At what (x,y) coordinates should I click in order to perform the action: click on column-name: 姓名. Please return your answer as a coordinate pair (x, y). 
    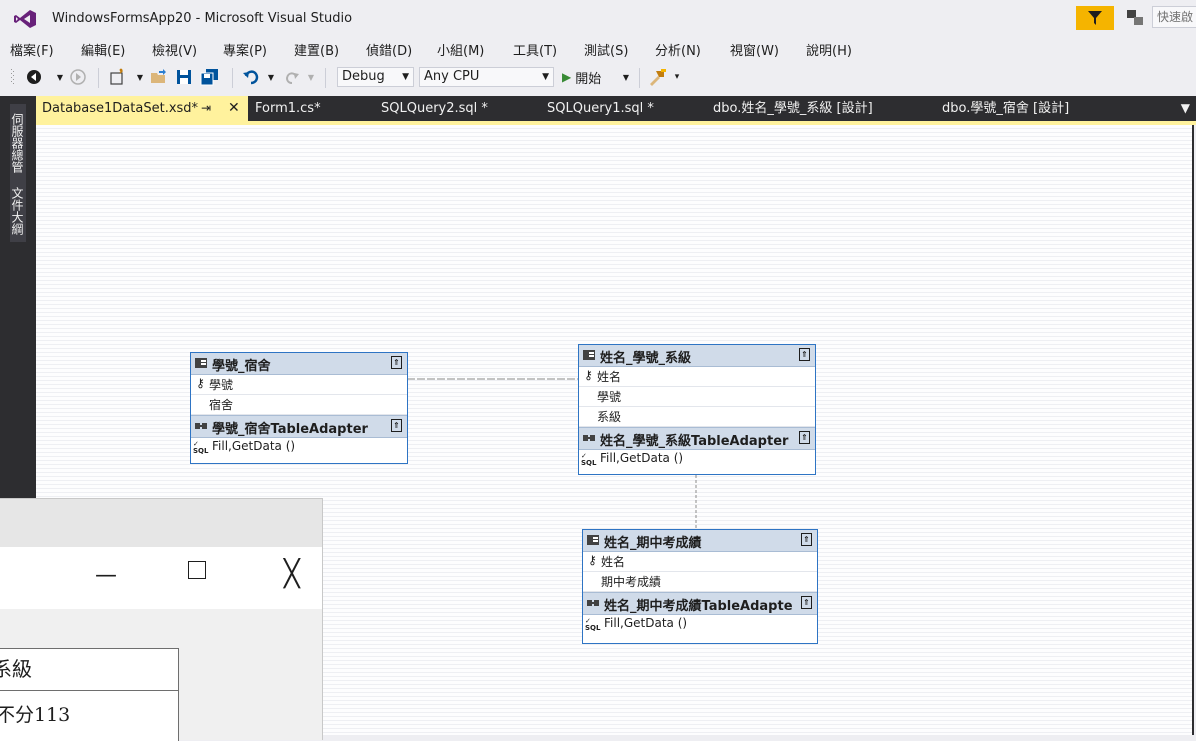
    Looking at the image, I should click on (609, 377).